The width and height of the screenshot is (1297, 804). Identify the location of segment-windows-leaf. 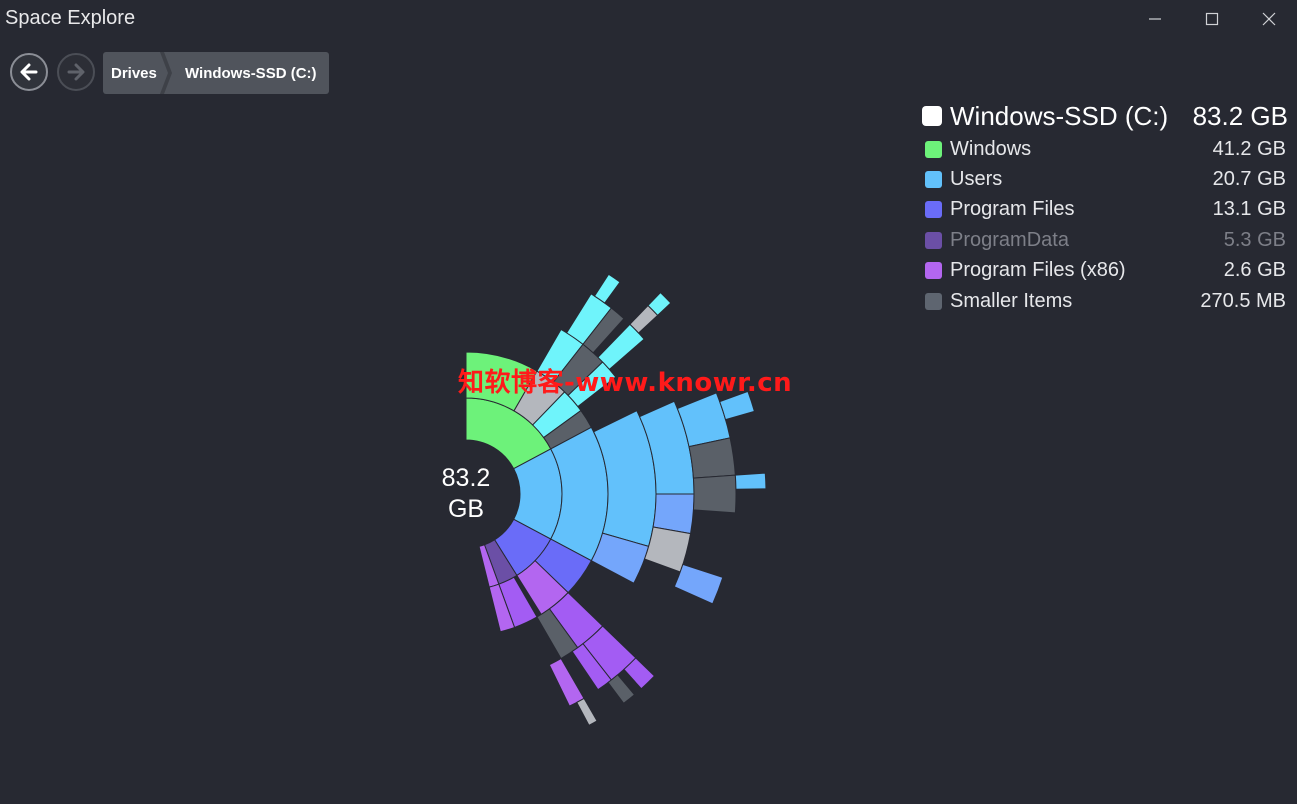
(607, 288).